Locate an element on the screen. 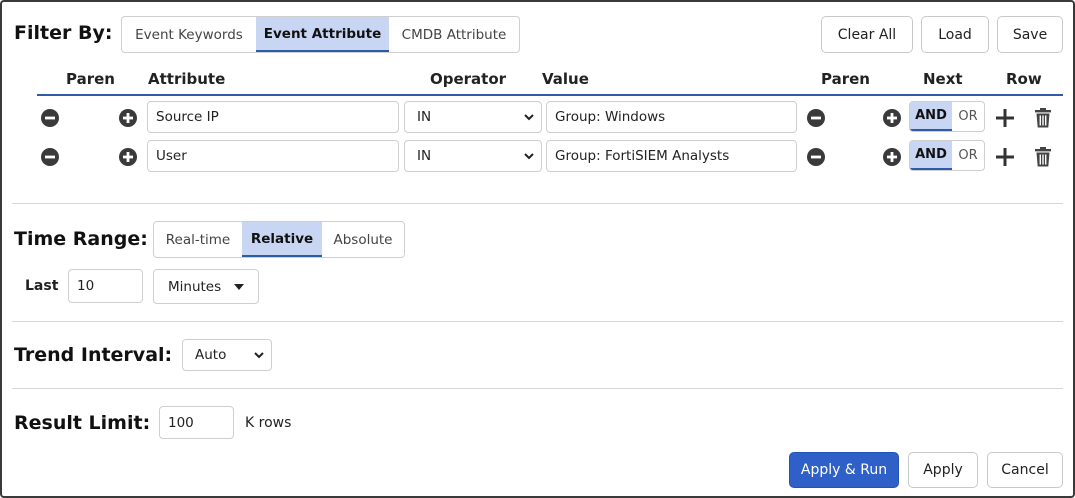  cancel-button: Cancel is located at coordinates (1025, 470).